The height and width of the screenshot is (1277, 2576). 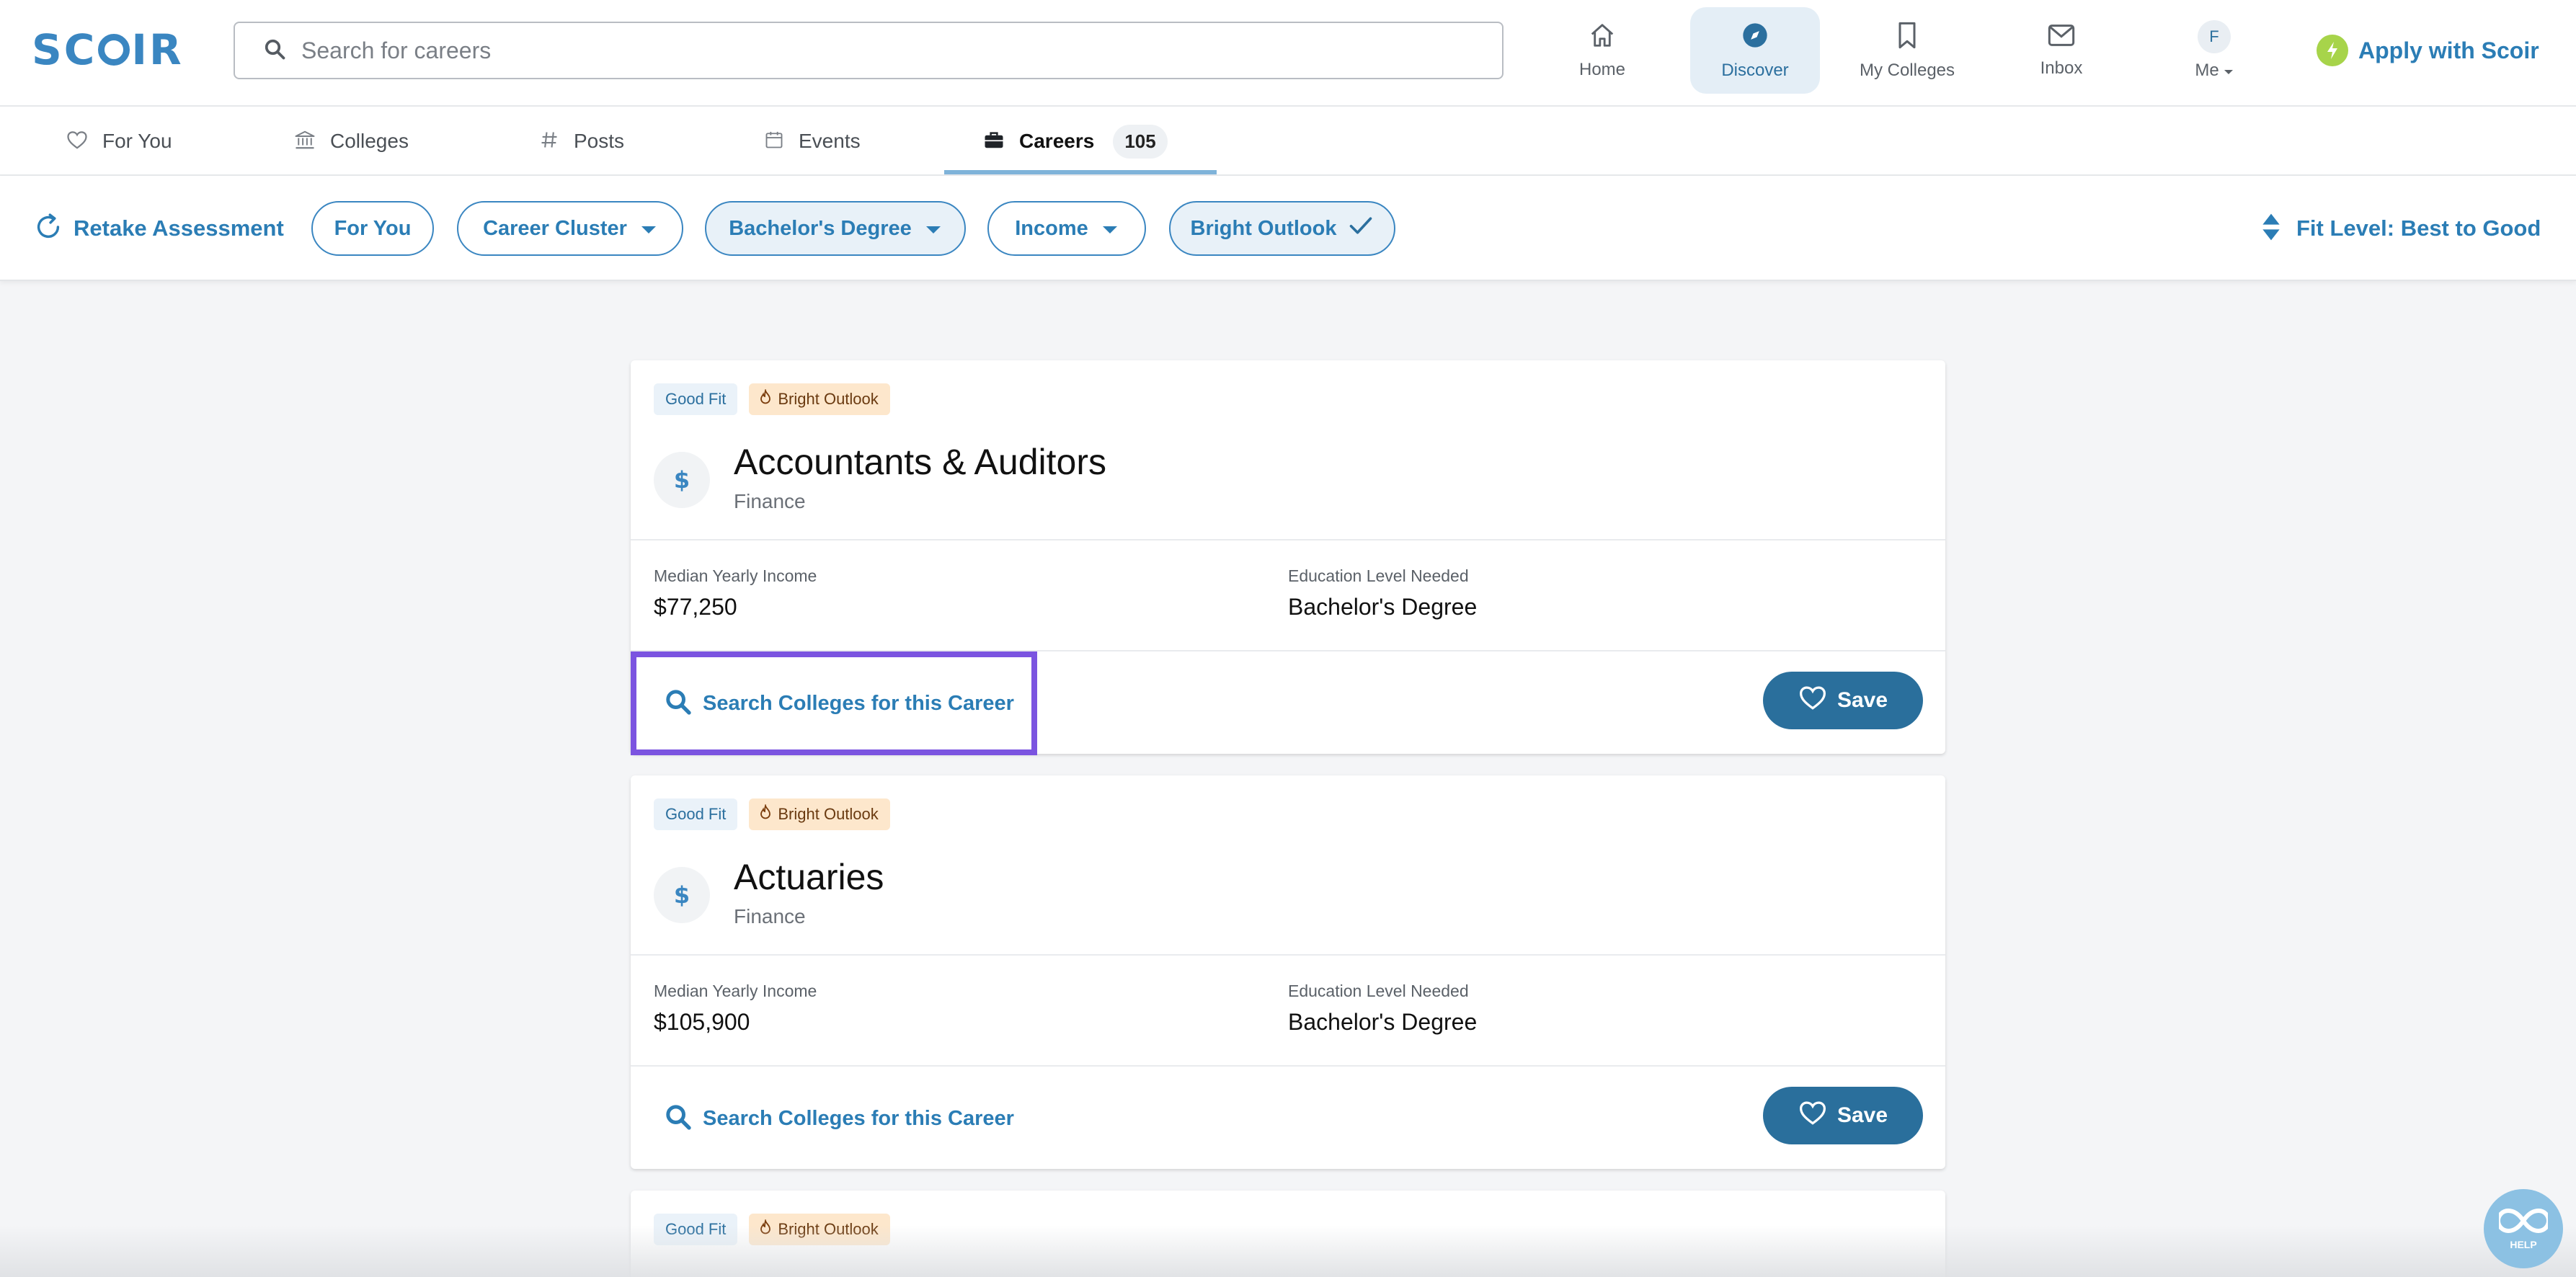 What do you see at coordinates (1080, 172) in the screenshot?
I see `active-tab-indicator` at bounding box center [1080, 172].